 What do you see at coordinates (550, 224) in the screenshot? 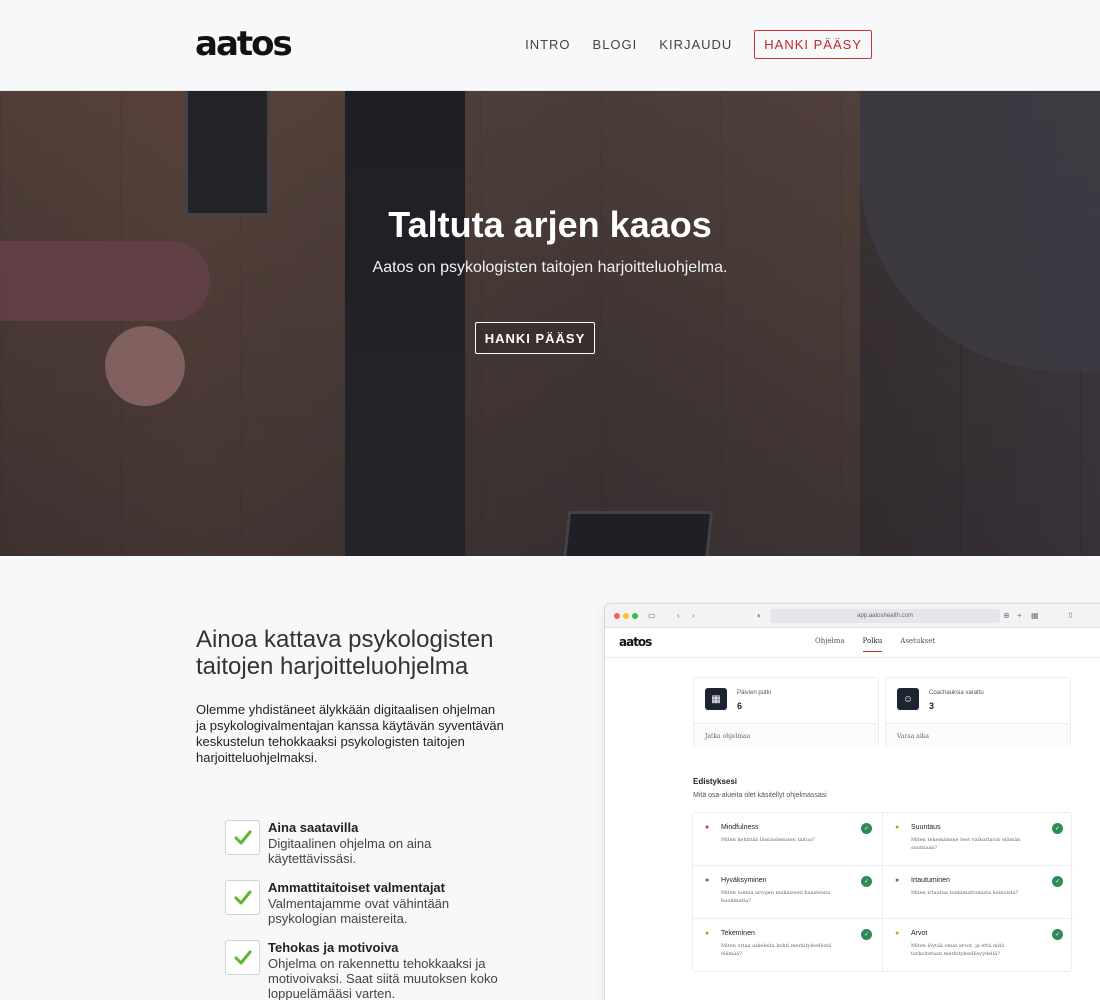
I see `hero-title: Taltuta arjen kaaos` at bounding box center [550, 224].